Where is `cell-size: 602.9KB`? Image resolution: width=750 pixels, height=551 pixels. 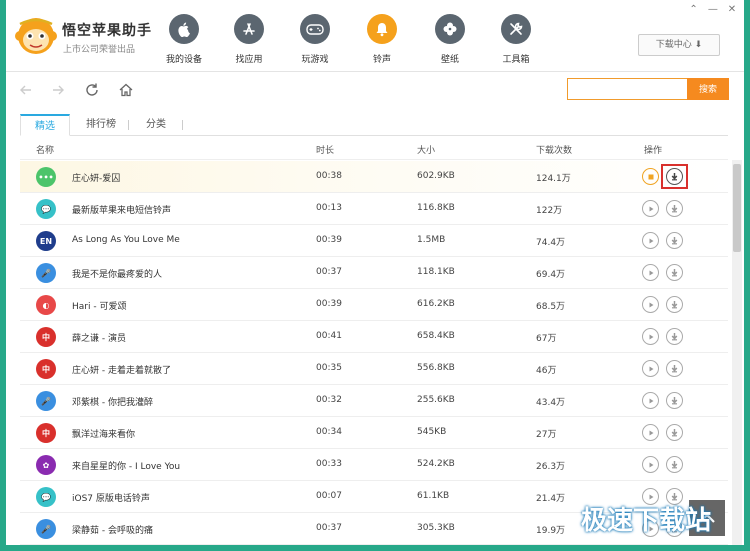
cell-size: 602.9KB is located at coordinates (436, 176).